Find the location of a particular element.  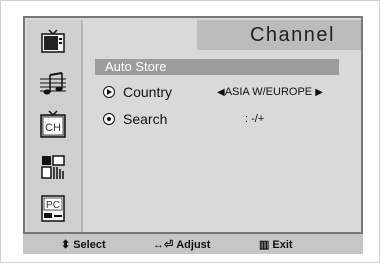

tab-pc-label: PC is located at coordinates (53, 205).